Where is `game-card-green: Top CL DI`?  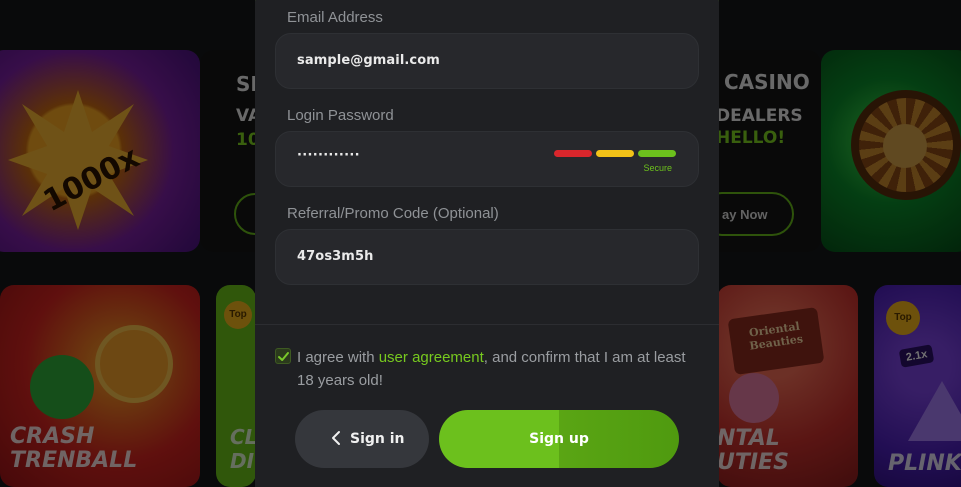 game-card-green: Top CL DI is located at coordinates (236, 386).